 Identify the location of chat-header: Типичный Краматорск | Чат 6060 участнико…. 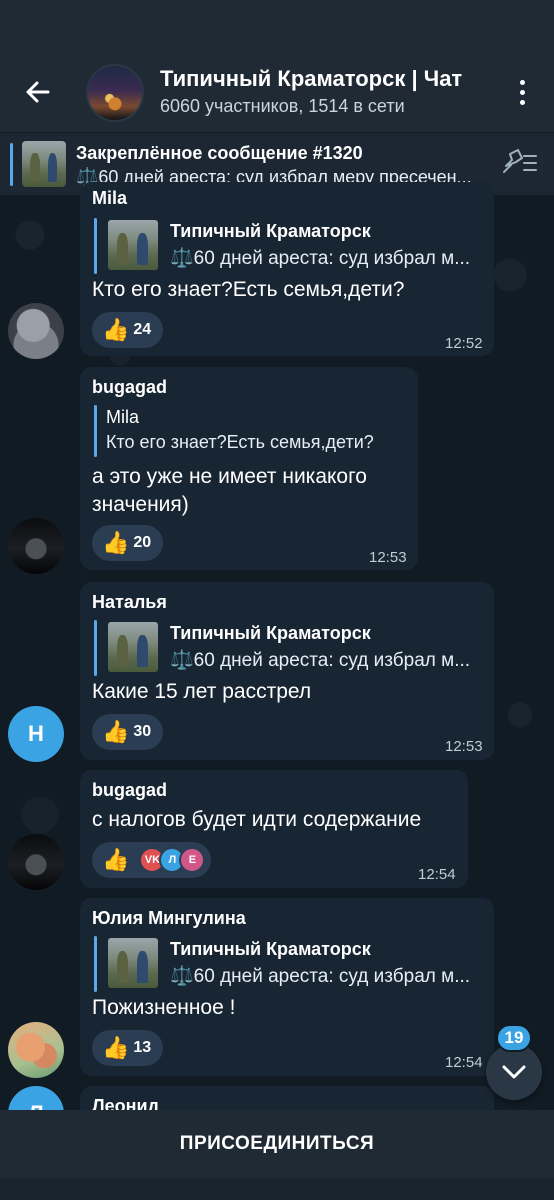
(277, 66).